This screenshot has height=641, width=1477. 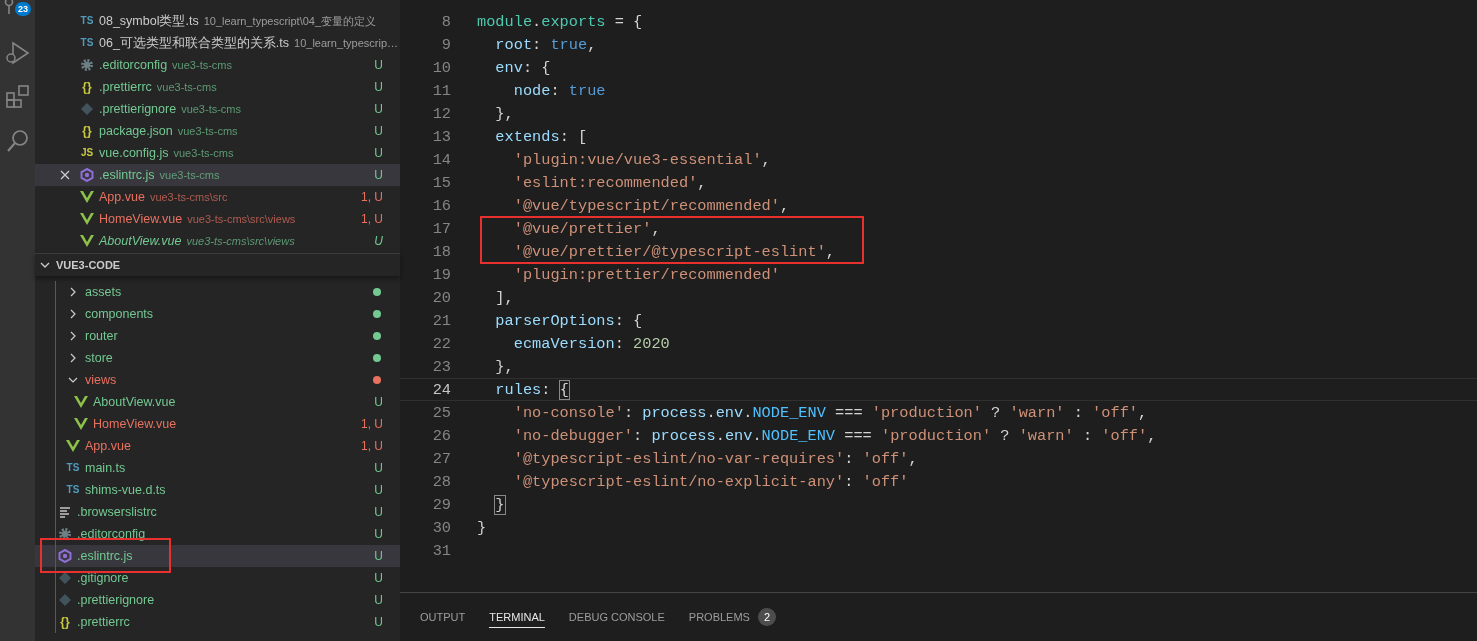 I want to click on line-number: 13, so click(x=441, y=136).